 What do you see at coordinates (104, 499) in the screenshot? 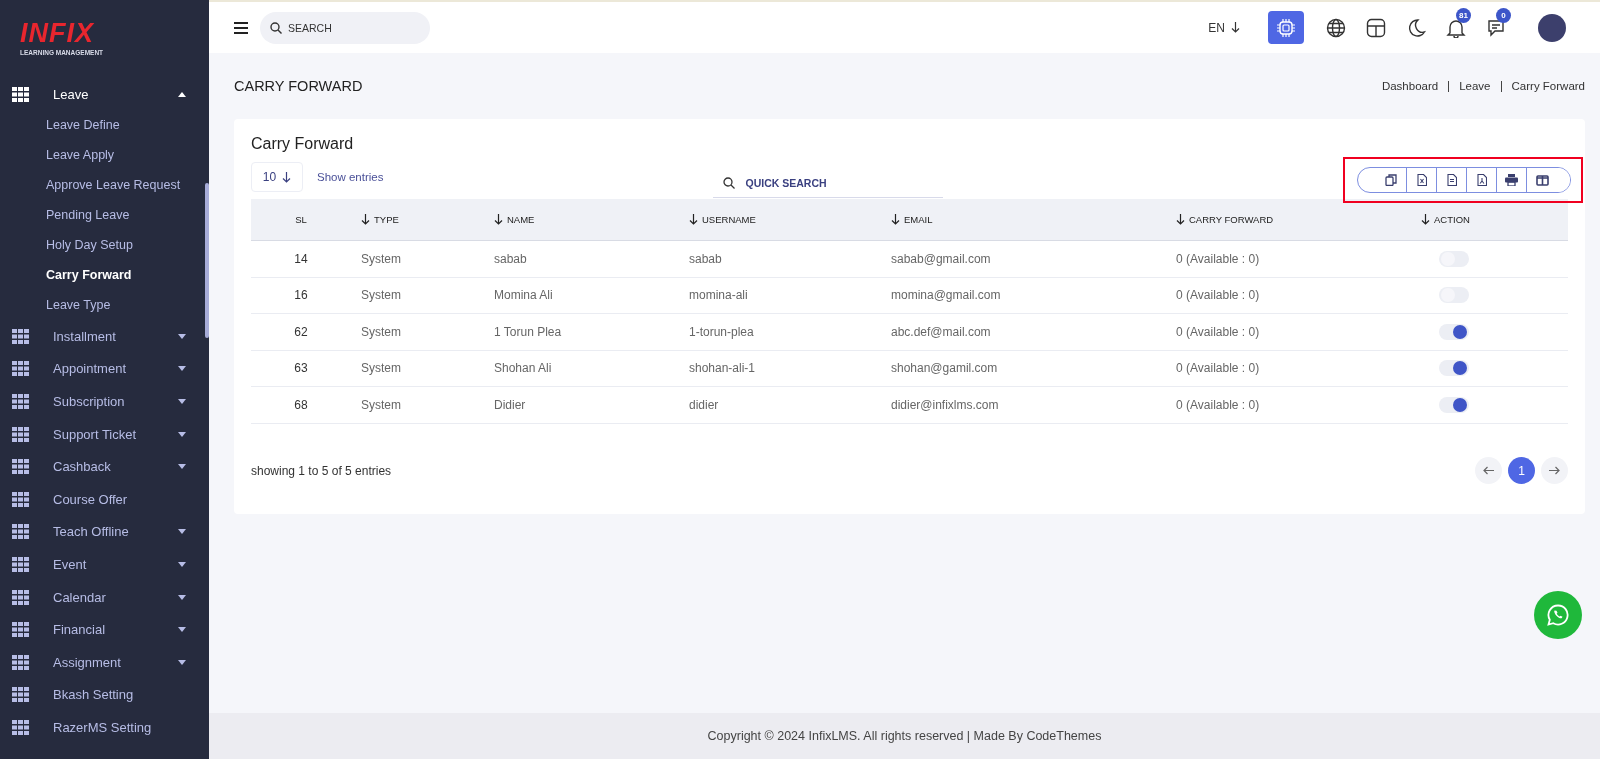
I see `sidebar-item: Course Offer` at bounding box center [104, 499].